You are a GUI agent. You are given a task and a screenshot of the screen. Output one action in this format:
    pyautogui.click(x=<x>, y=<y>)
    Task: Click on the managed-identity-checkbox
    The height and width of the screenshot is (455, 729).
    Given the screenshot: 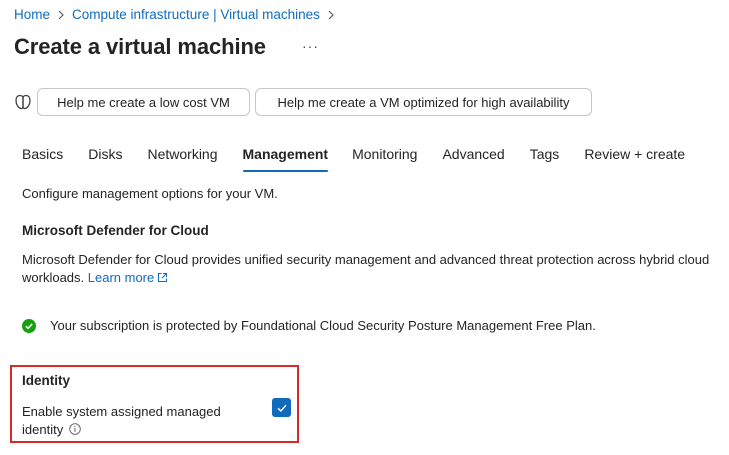 What is the action you would take?
    pyautogui.click(x=281, y=407)
    